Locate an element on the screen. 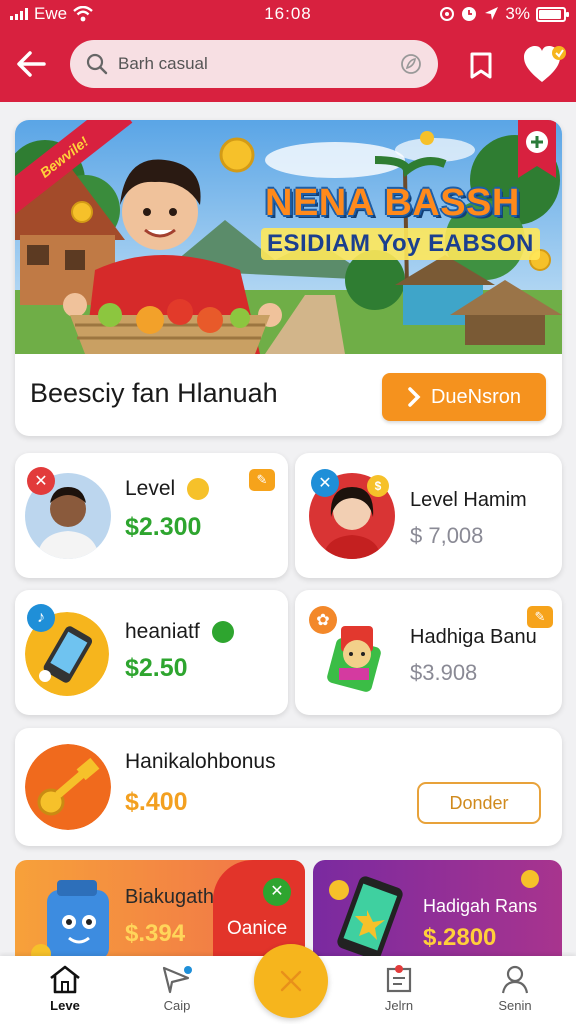 The image size is (576, 1024). chevron-right-icon is located at coordinates (414, 397).